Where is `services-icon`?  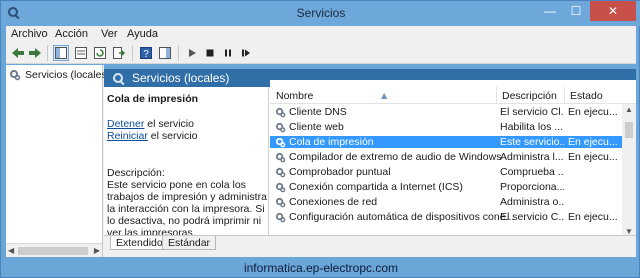
services-icon is located at coordinates (119, 79).